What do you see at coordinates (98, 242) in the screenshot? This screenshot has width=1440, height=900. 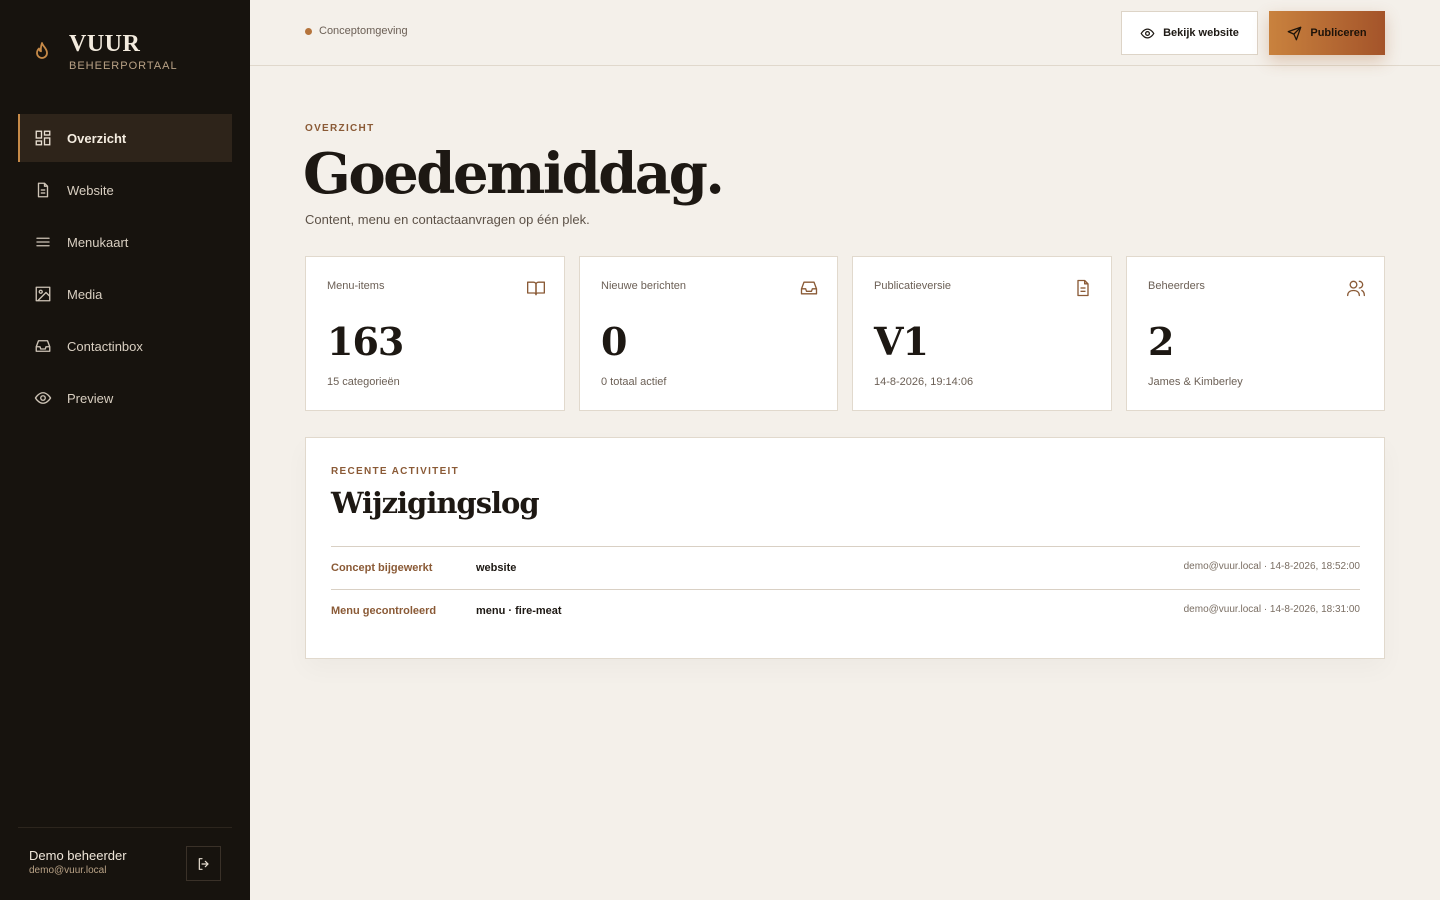 I see `sidebar-item-label: Menukaart` at bounding box center [98, 242].